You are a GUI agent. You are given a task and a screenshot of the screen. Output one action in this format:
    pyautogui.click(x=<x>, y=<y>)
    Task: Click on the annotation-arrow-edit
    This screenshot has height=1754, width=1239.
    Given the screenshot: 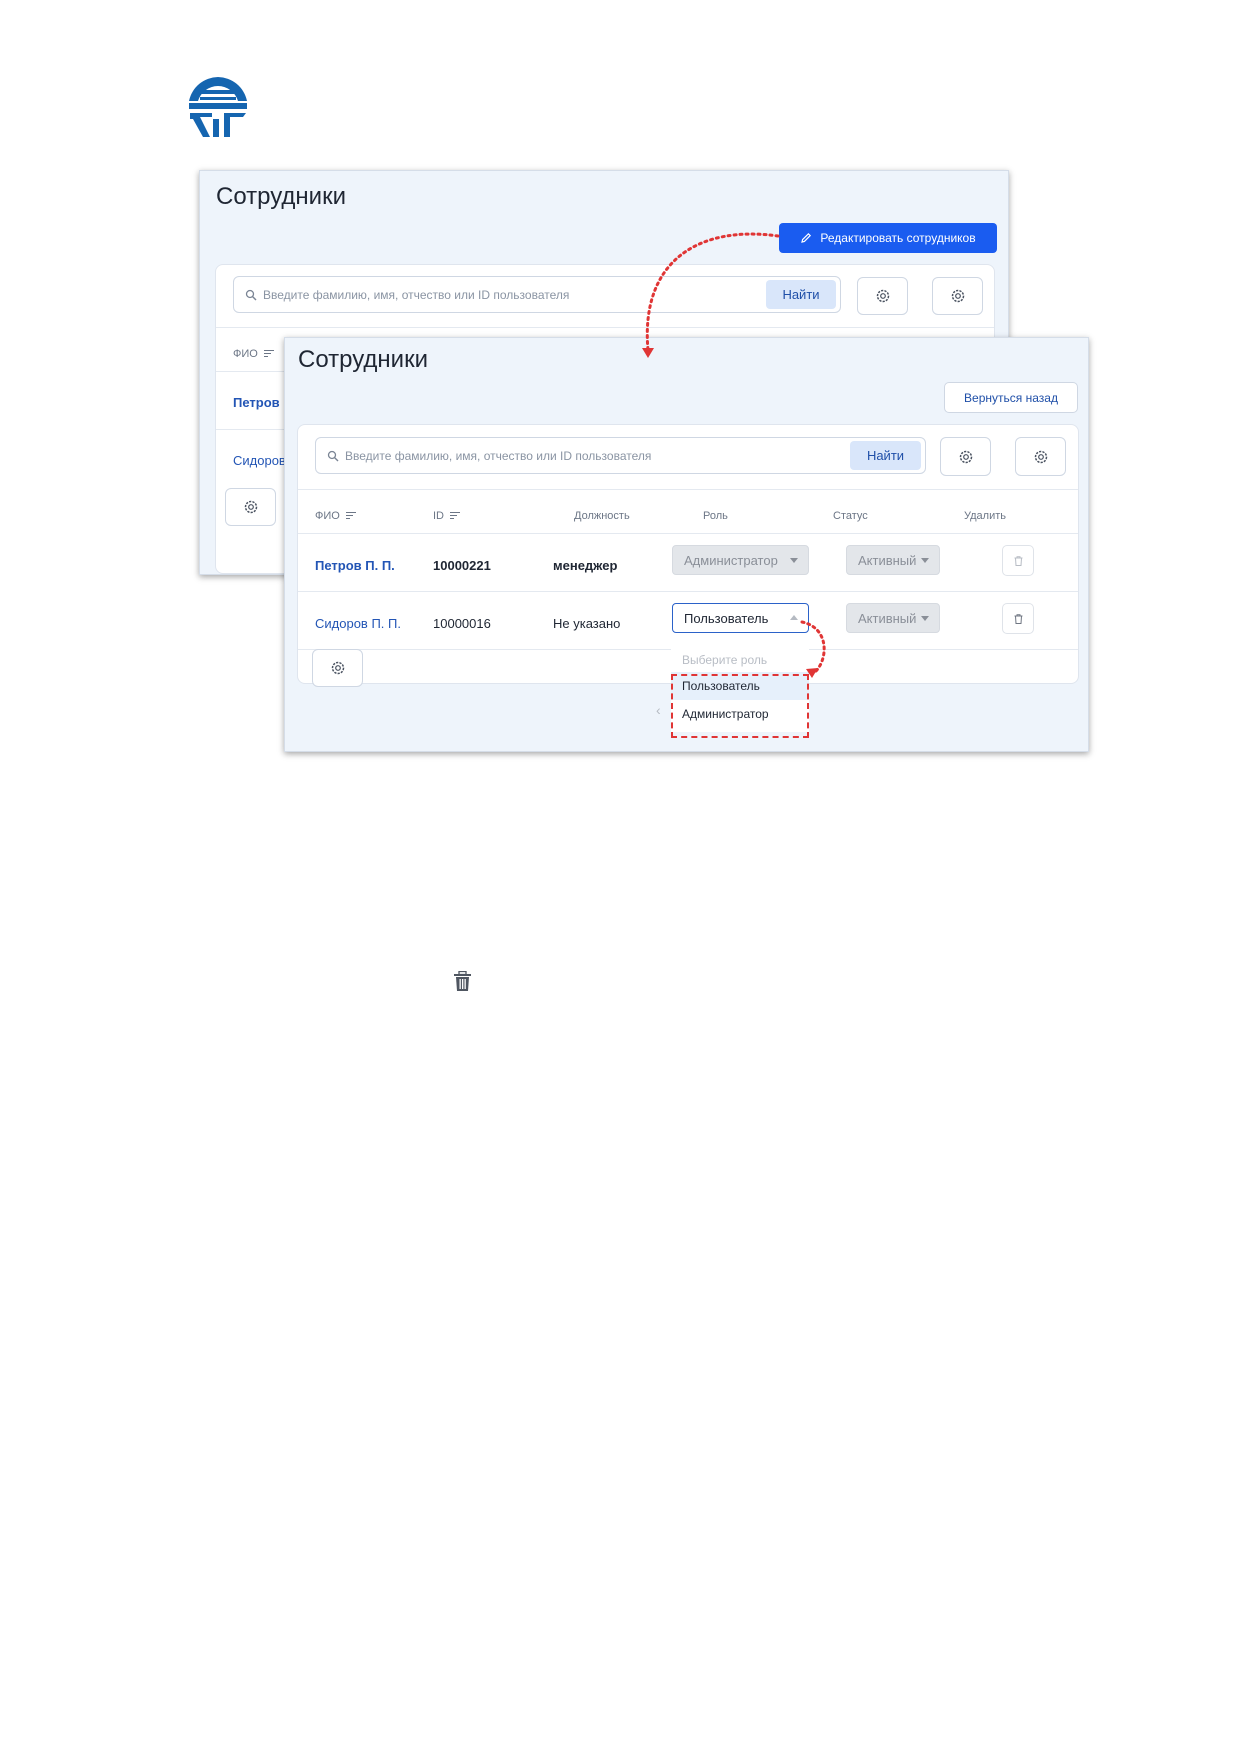 What is the action you would take?
    pyautogui.click(x=712, y=292)
    